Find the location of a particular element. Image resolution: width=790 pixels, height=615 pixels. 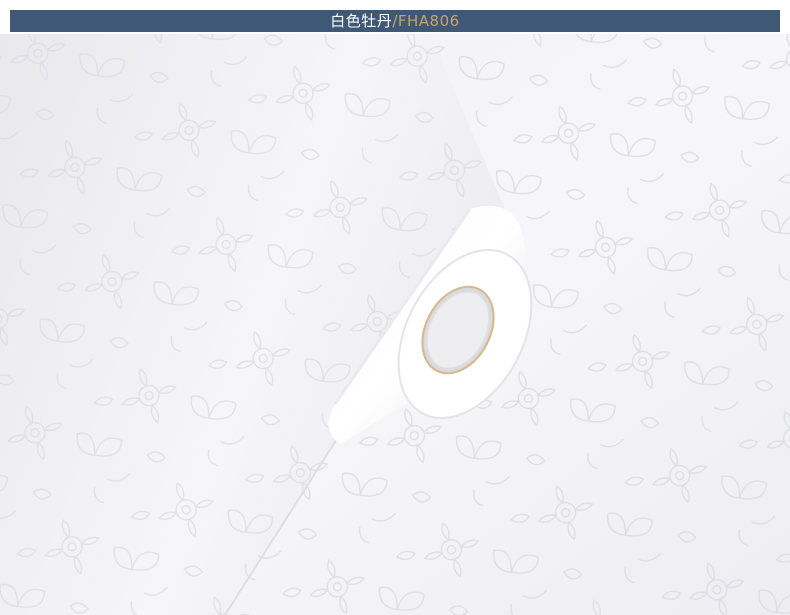

title-banner: 白色牡丹 / FHA806 is located at coordinates (395, 21).